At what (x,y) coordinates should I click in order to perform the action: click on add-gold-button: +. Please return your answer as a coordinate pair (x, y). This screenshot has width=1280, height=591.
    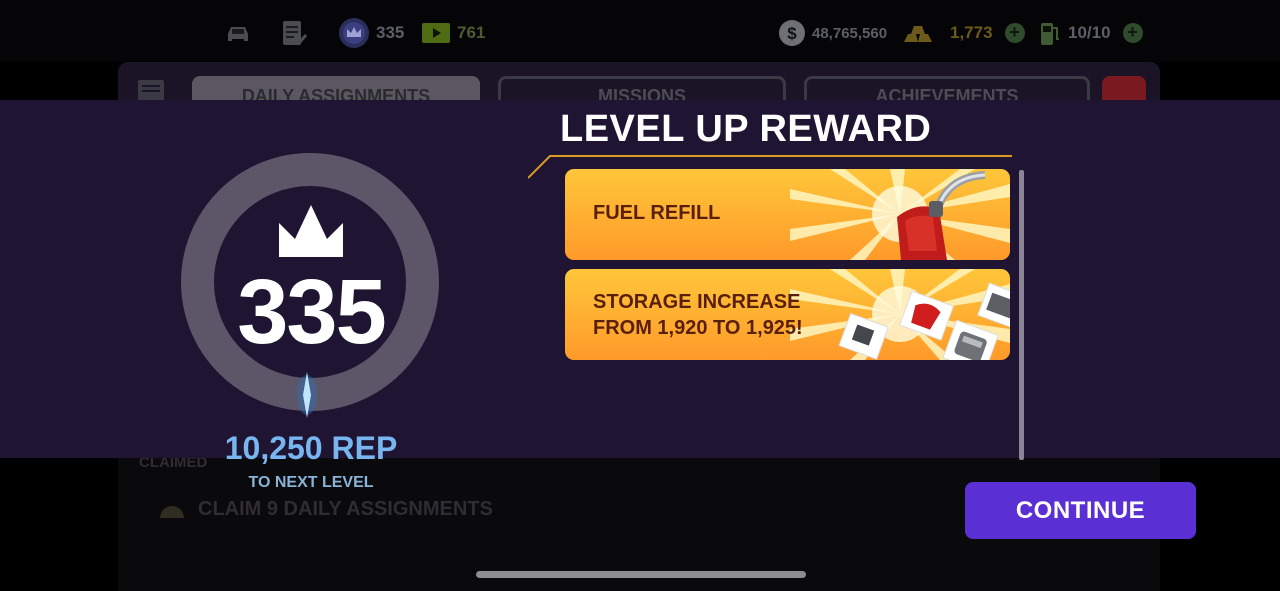
    Looking at the image, I should click on (1014, 33).